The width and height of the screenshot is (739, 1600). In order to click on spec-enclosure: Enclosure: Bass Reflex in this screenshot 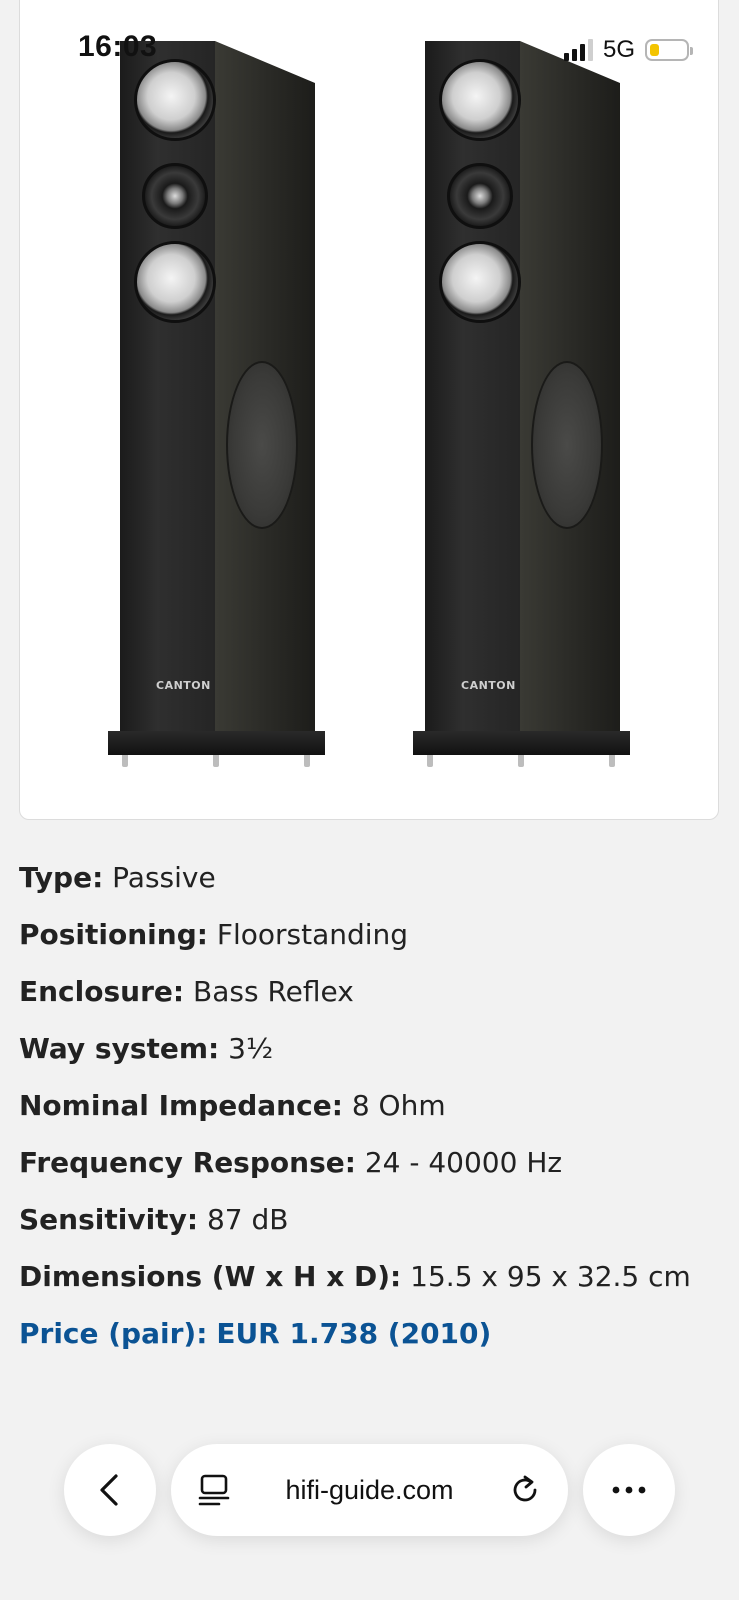, I will do `click(369, 1002)`.